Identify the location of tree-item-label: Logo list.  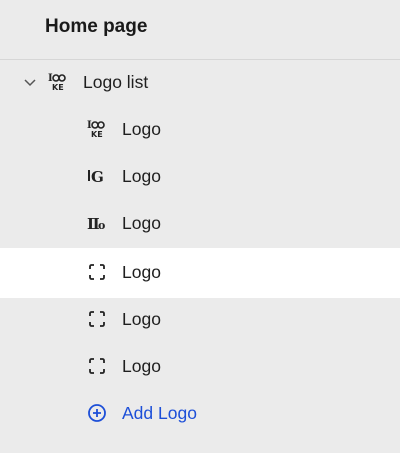
(116, 82).